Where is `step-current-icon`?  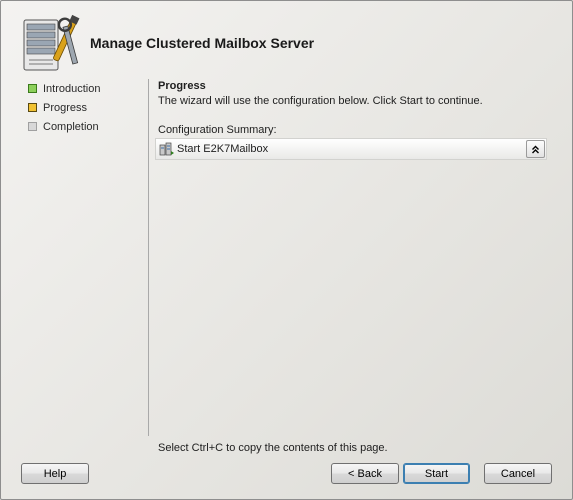
step-current-icon is located at coordinates (32, 107).